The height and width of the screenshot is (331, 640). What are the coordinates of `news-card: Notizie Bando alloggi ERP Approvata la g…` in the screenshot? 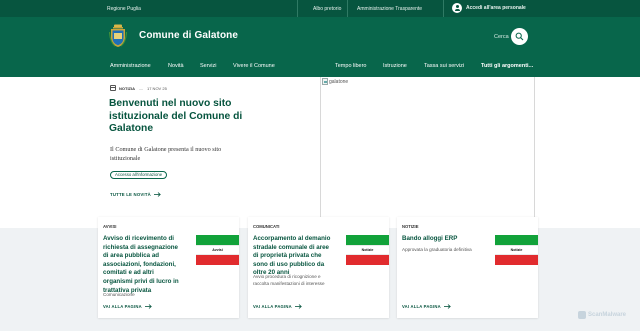 It's located at (467, 267).